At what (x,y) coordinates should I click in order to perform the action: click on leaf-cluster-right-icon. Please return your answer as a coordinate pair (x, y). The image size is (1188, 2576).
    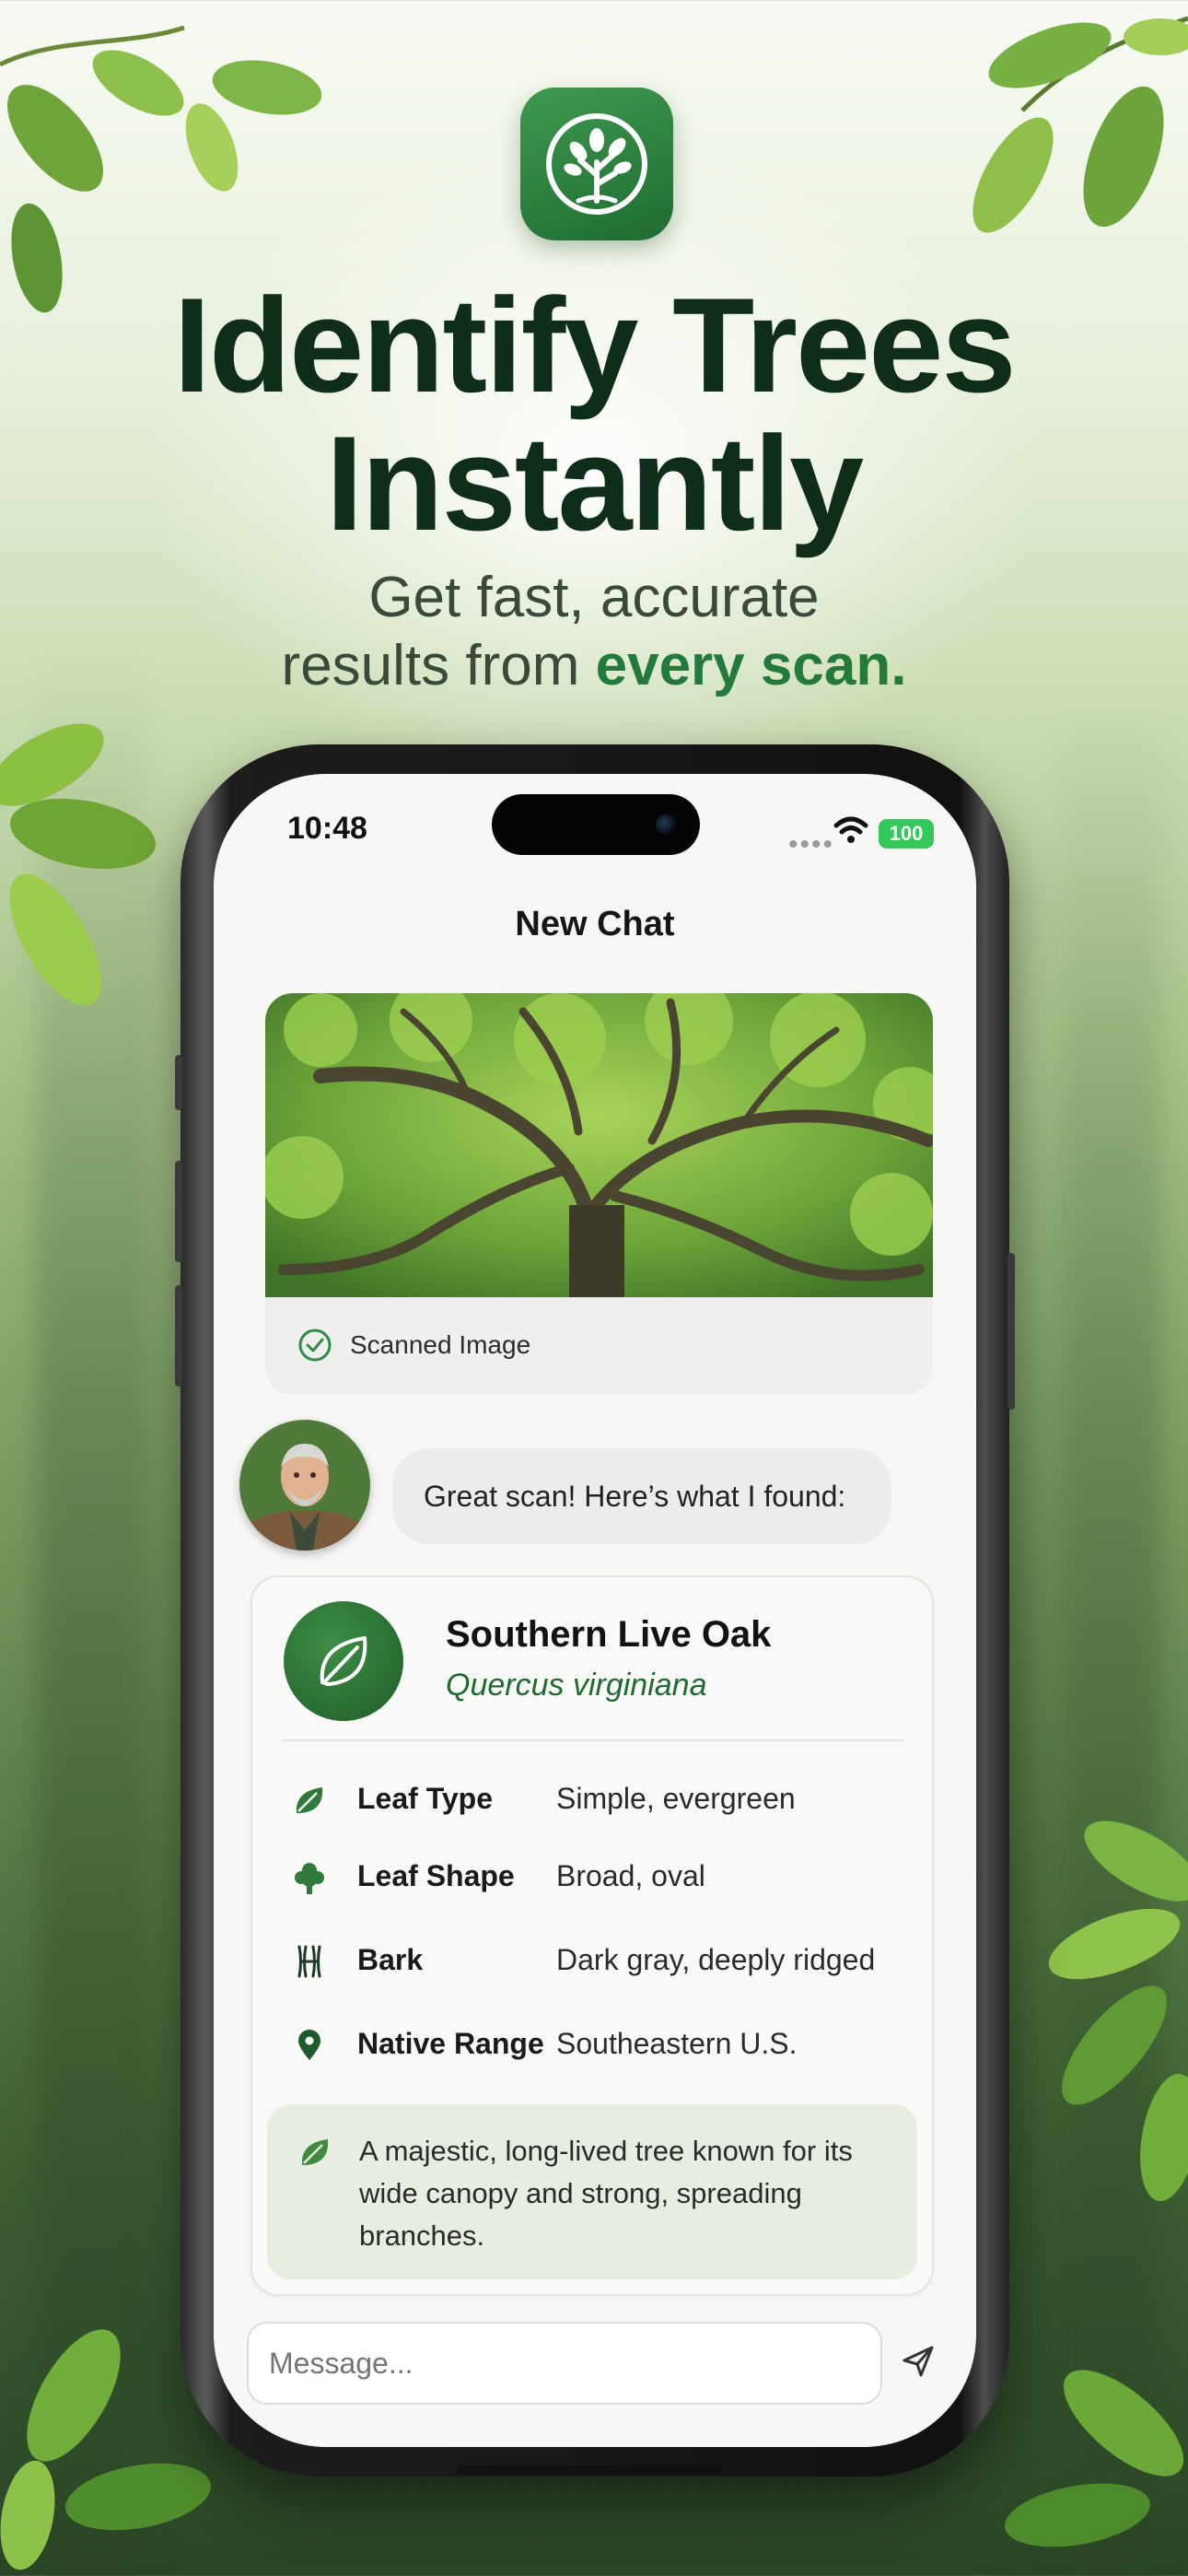
    Looking at the image, I should click on (1118, 2011).